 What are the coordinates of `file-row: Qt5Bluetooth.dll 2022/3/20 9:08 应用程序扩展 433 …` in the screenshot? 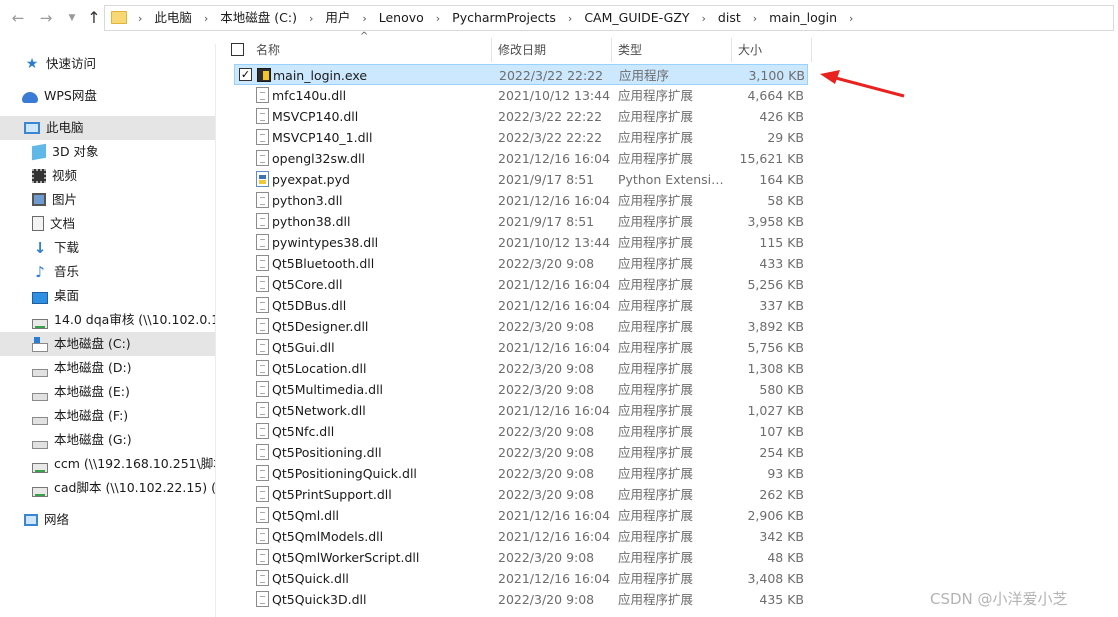 It's located at (521, 263).